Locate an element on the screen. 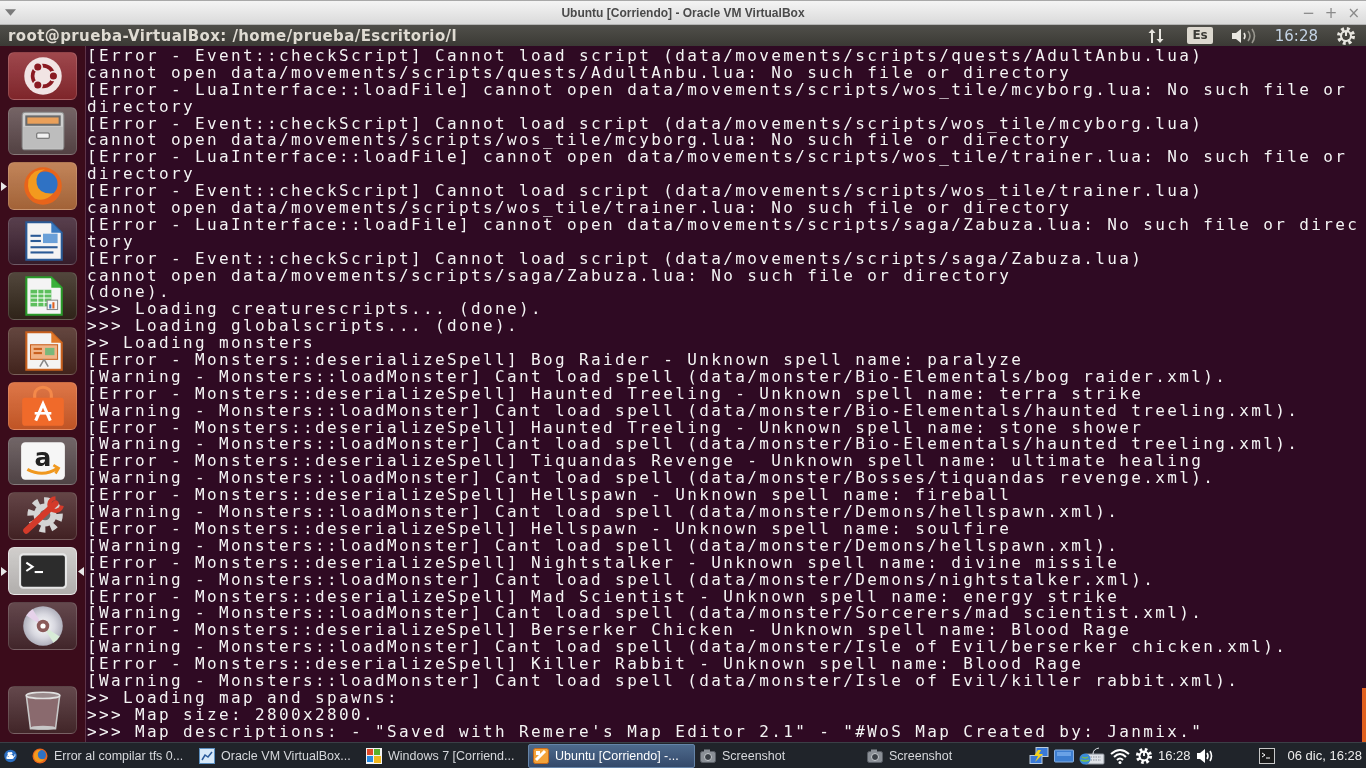 This screenshot has height=768, width=1366. terminal-line: [Warning - Monsters::loadMonster] Cant load spell (data/monster/Bosses/tiquandas revenge.xml). is located at coordinates (651, 479).